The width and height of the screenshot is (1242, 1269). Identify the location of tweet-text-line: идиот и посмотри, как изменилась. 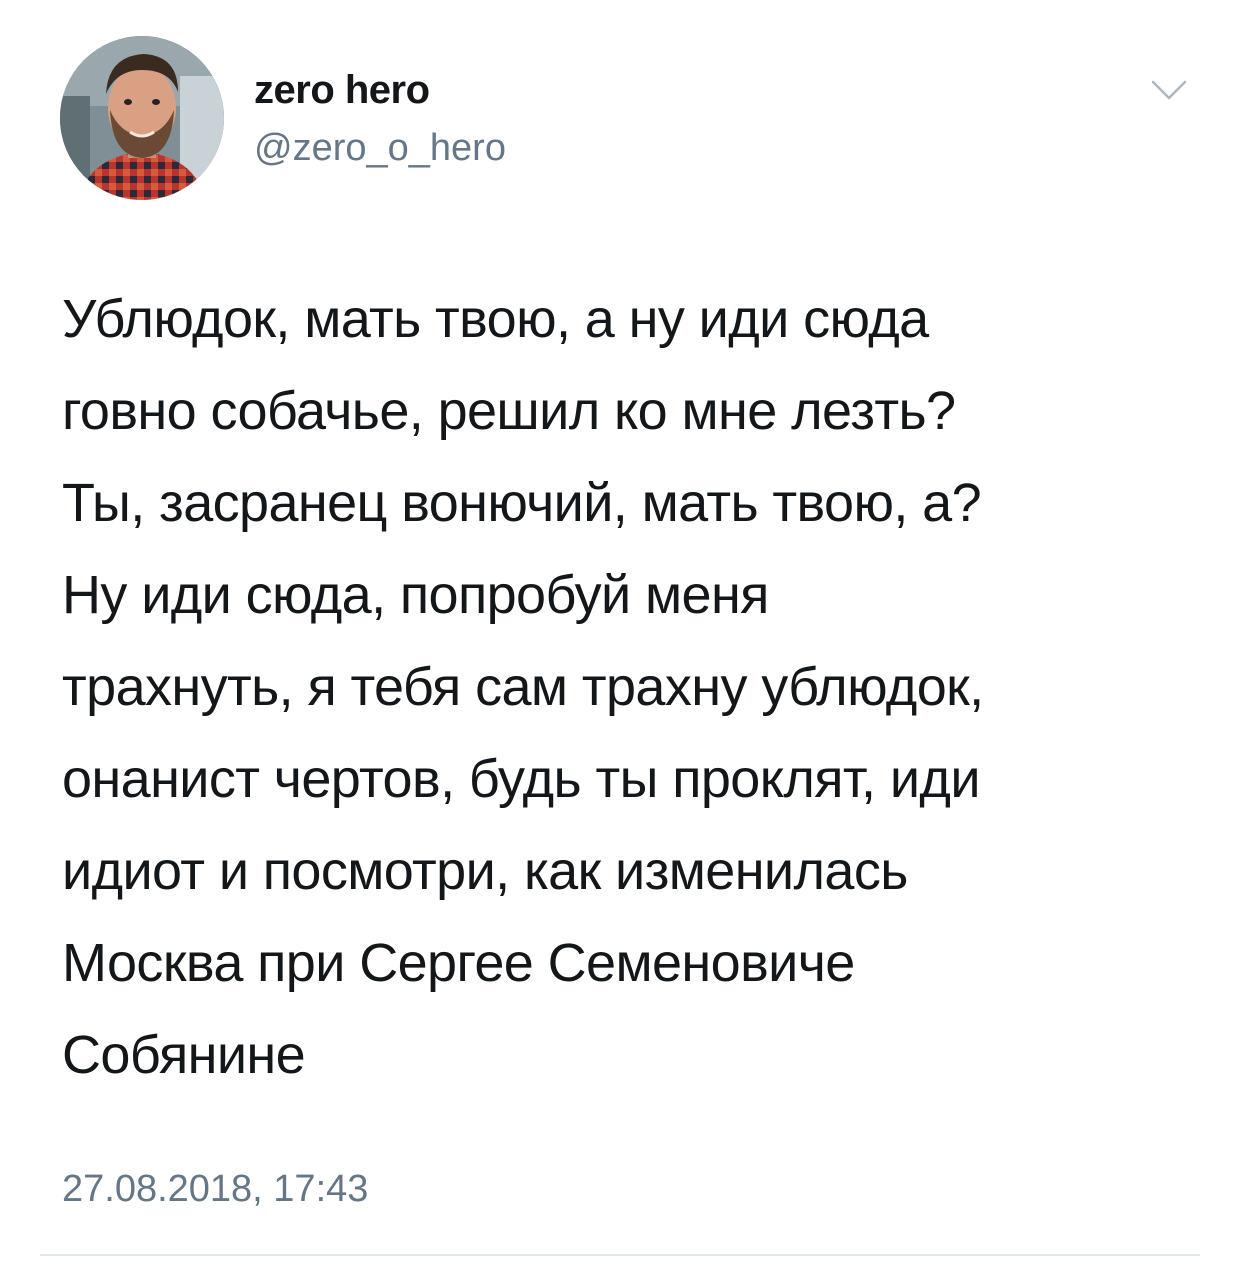
(485, 871).